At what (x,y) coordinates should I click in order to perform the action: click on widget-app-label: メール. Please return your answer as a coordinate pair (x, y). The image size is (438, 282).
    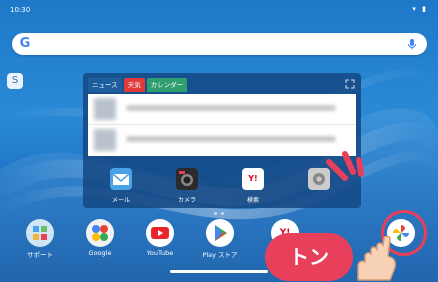
    Looking at the image, I should click on (120, 200).